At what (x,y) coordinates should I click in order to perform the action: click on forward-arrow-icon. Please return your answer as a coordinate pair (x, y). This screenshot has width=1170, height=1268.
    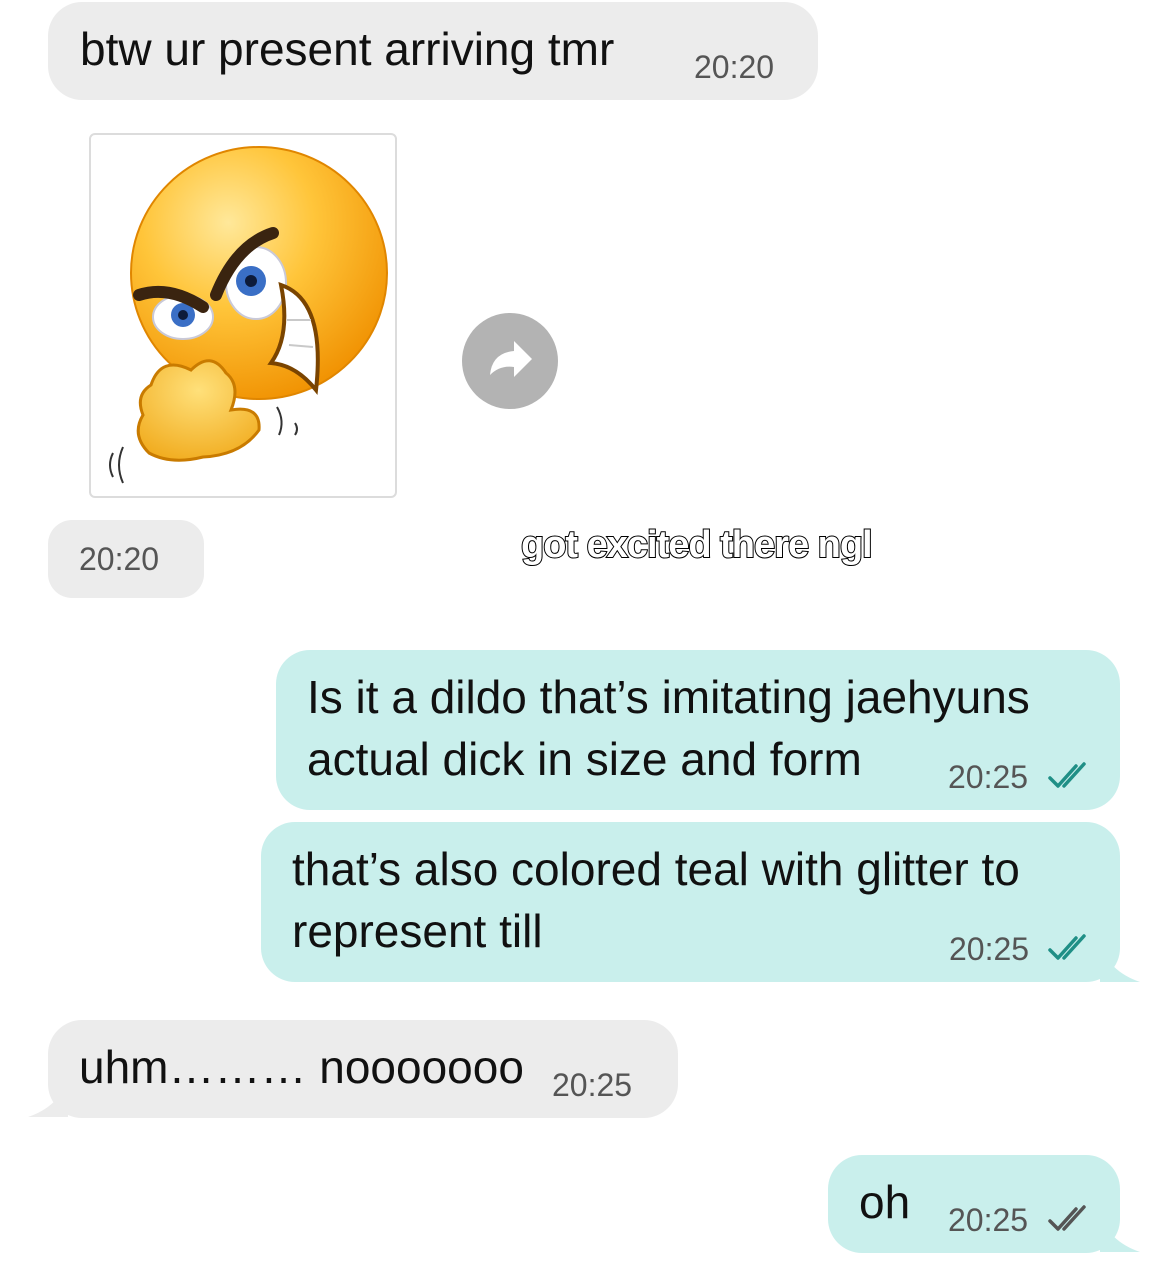
    Looking at the image, I should click on (511, 359).